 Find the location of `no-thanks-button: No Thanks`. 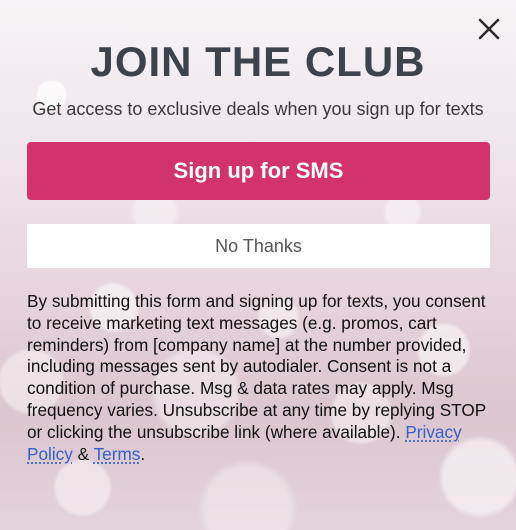

no-thanks-button: No Thanks is located at coordinates (258, 246).